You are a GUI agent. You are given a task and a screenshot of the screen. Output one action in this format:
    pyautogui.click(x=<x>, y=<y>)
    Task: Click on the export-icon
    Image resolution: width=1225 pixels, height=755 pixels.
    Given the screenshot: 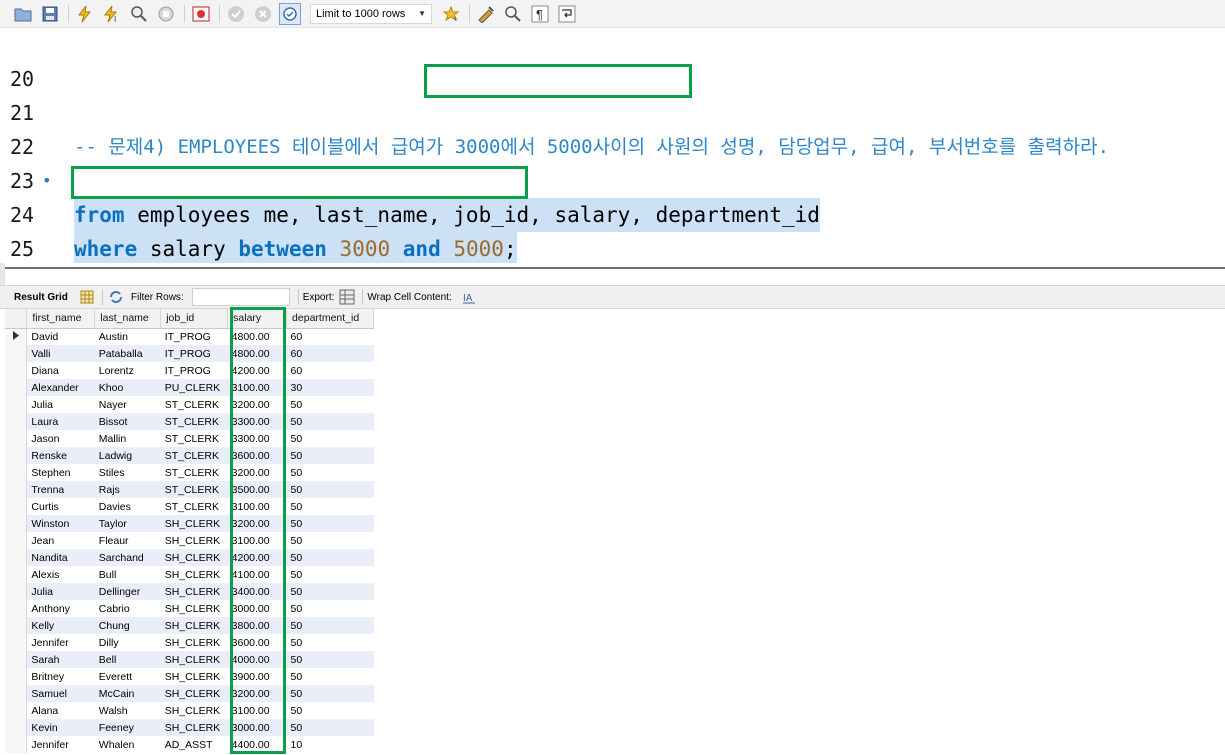 What is the action you would take?
    pyautogui.click(x=347, y=297)
    